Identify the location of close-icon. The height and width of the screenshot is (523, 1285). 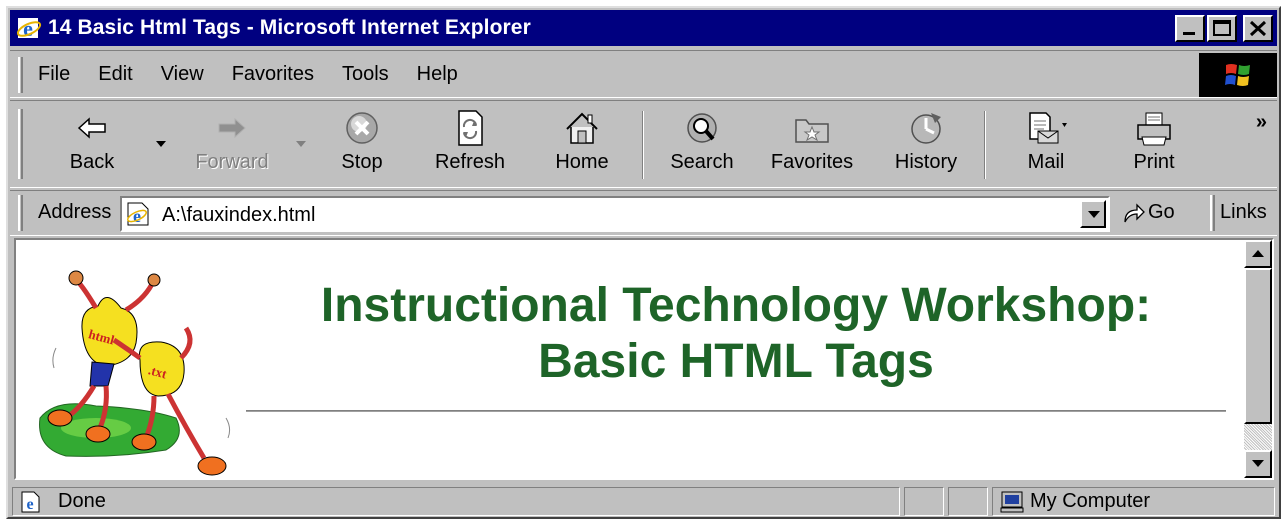
(1258, 28).